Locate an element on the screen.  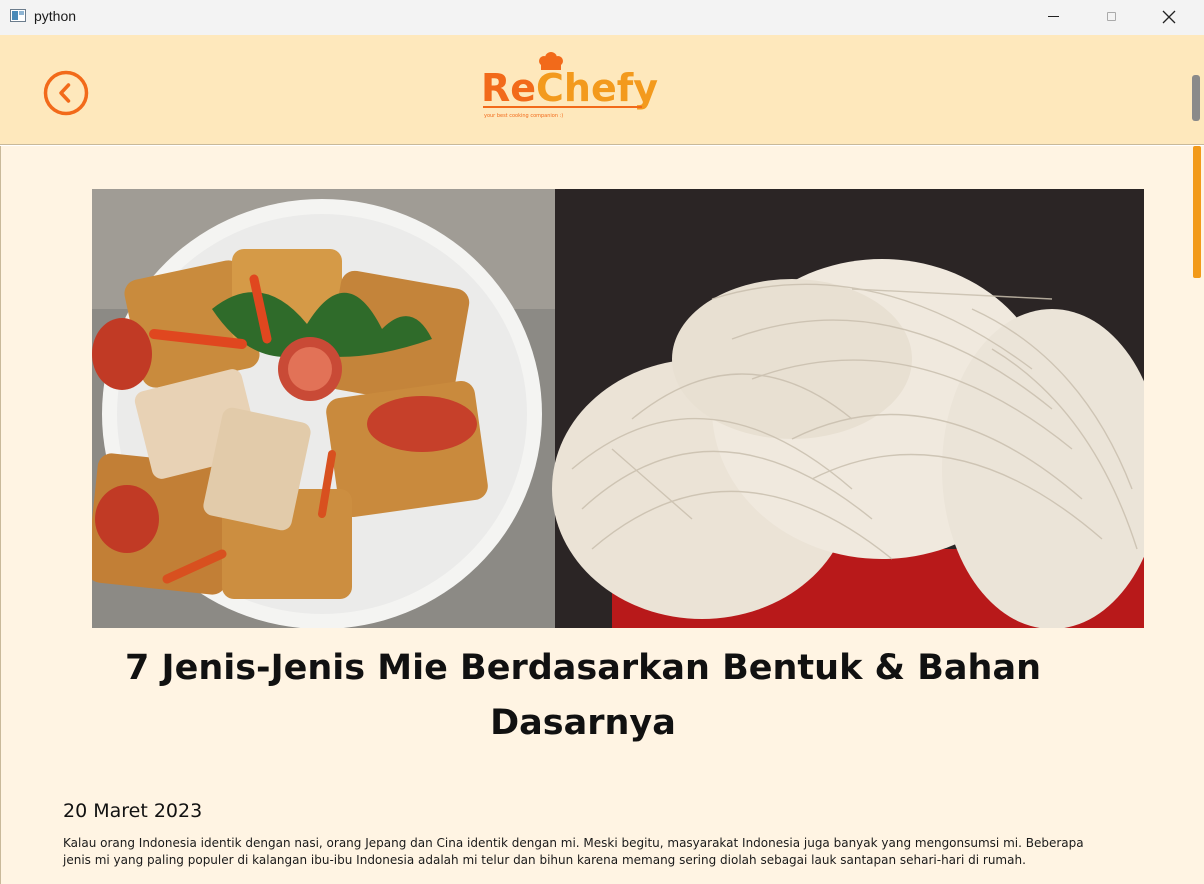
back-button is located at coordinates (66, 93).